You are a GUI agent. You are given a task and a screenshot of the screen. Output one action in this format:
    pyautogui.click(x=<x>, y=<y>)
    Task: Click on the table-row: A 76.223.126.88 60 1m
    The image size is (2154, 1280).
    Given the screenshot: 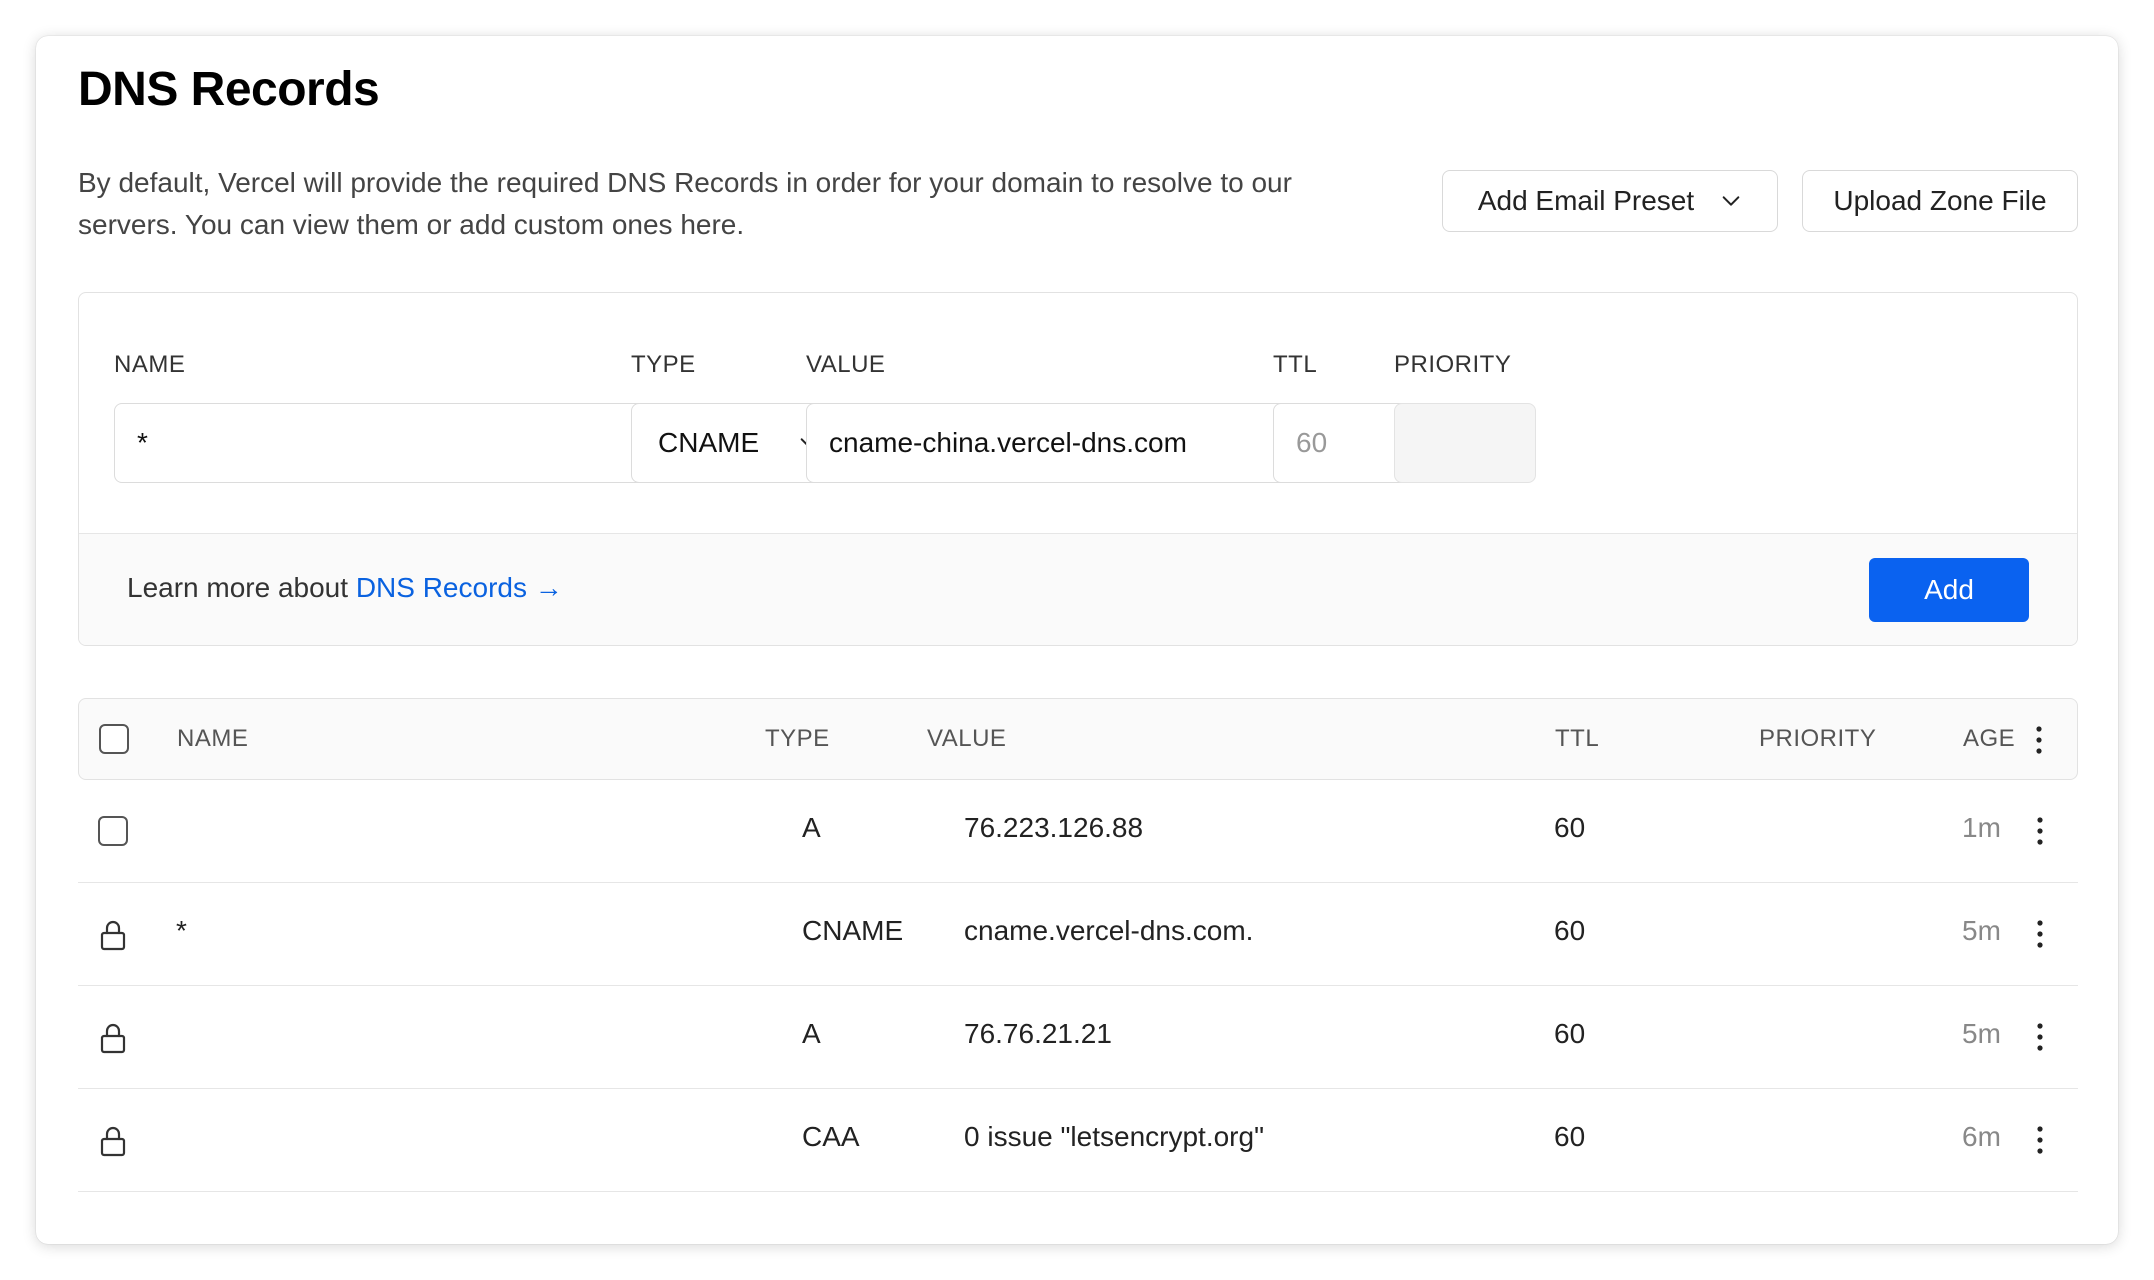 What is the action you would take?
    pyautogui.click(x=1078, y=831)
    